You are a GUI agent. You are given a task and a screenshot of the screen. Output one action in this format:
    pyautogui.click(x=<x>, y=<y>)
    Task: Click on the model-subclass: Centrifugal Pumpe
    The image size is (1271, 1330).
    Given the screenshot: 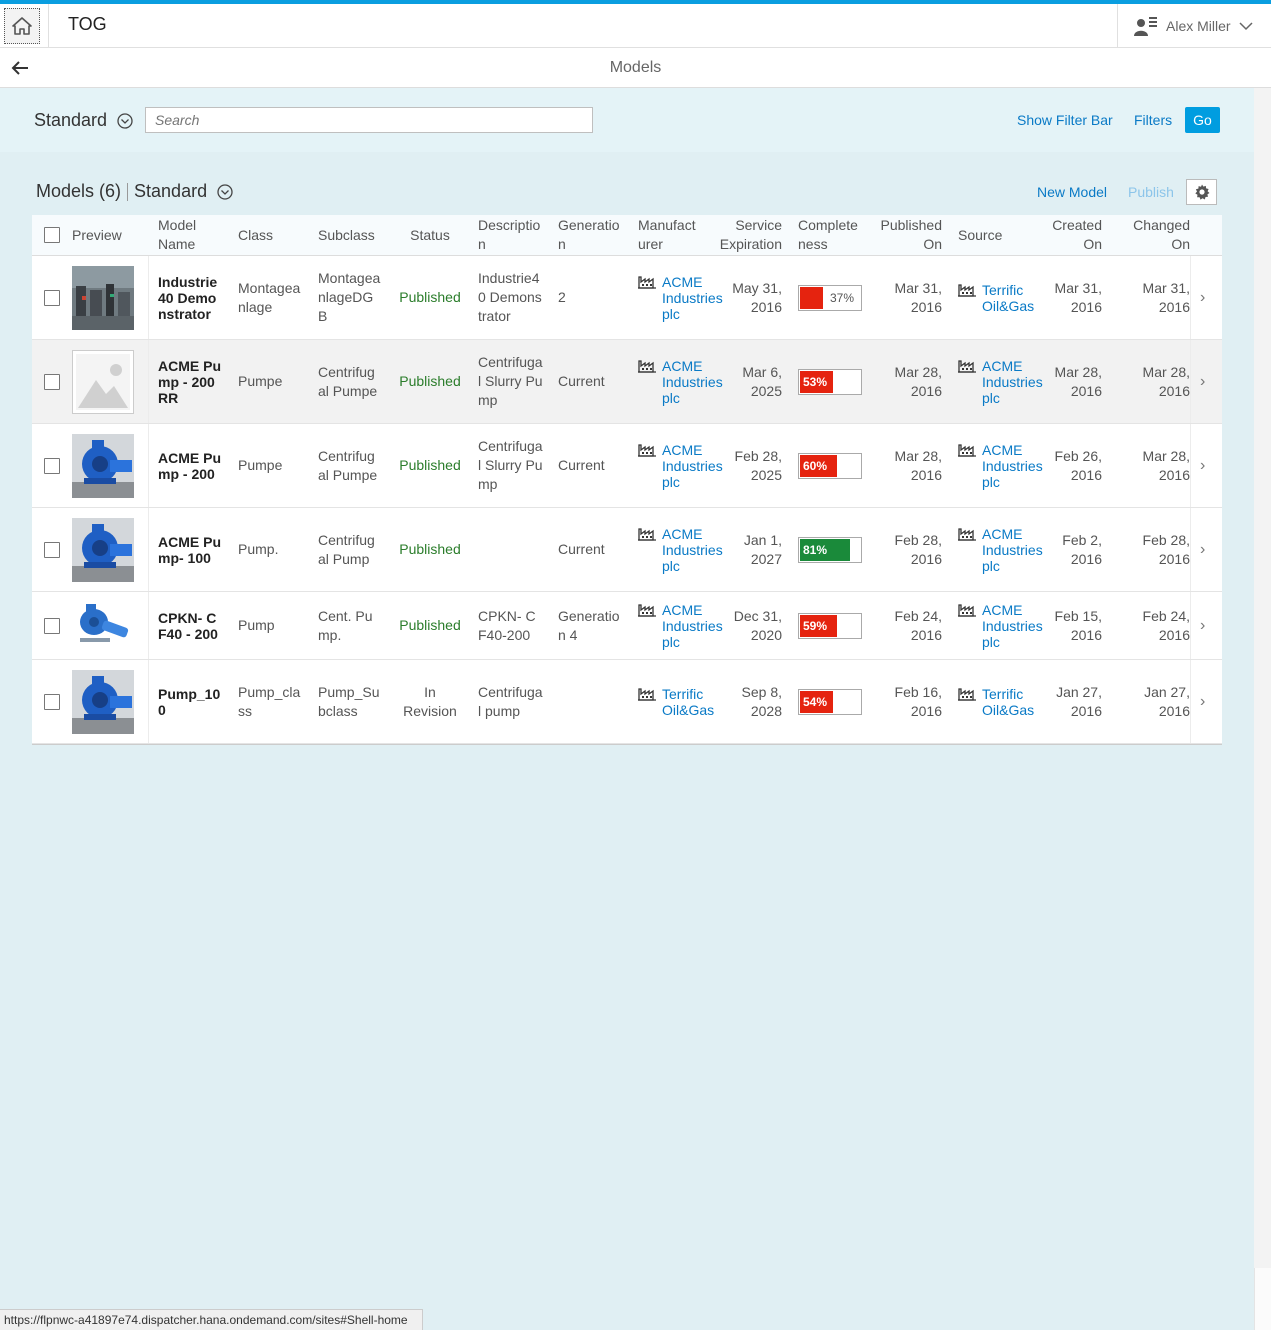 What is the action you would take?
    pyautogui.click(x=348, y=465)
    